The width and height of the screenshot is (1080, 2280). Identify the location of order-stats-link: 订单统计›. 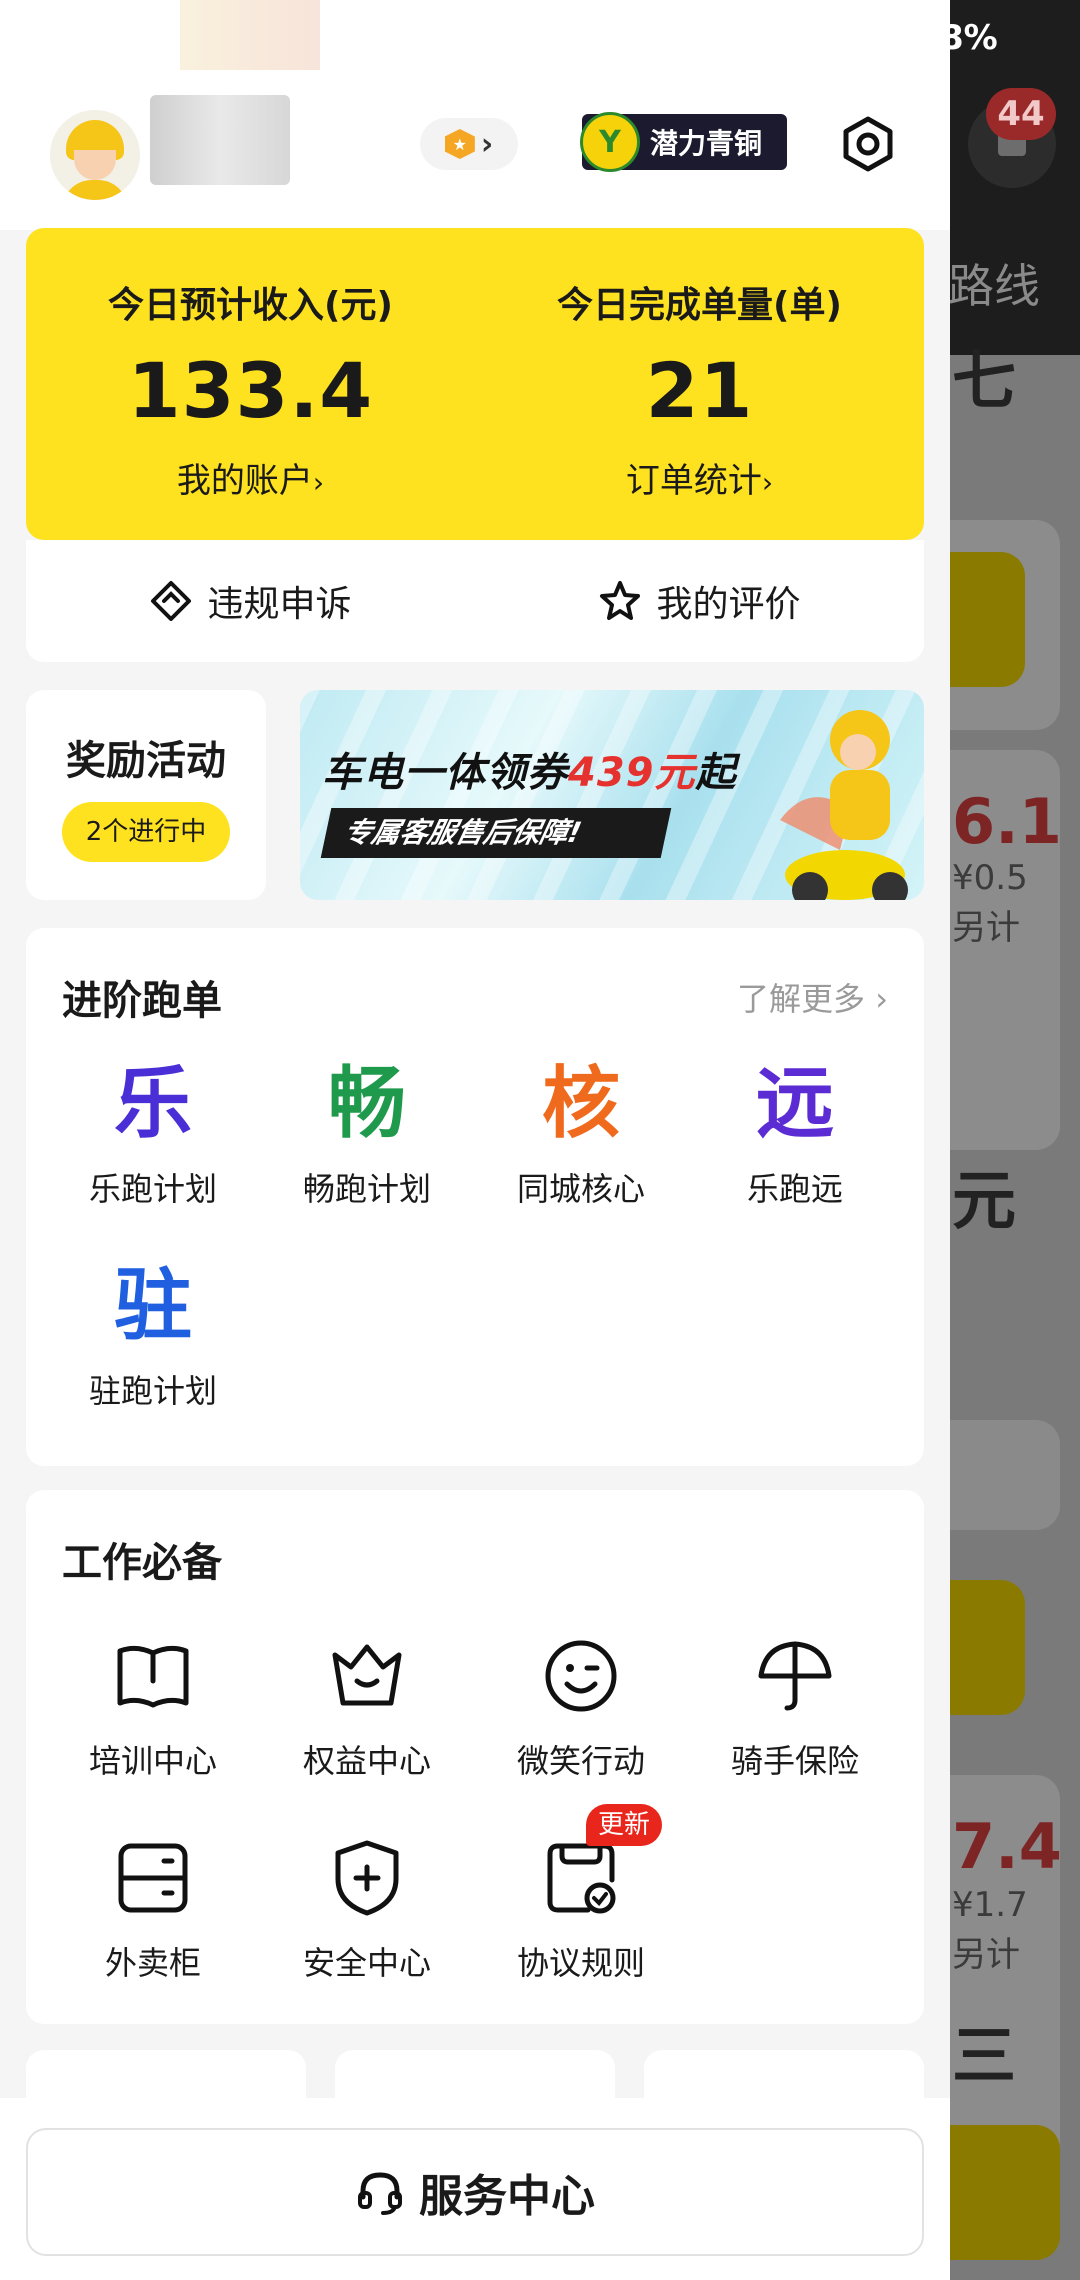
(699, 477).